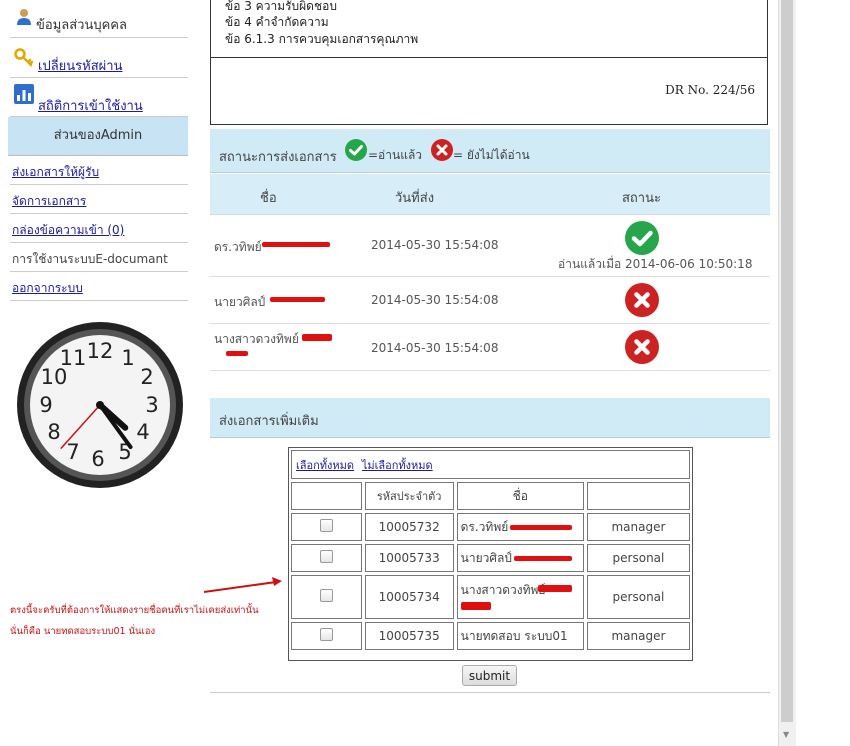 The width and height of the screenshot is (850, 746). Describe the element at coordinates (45, 405) in the screenshot. I see `svg-text: 9` at that location.